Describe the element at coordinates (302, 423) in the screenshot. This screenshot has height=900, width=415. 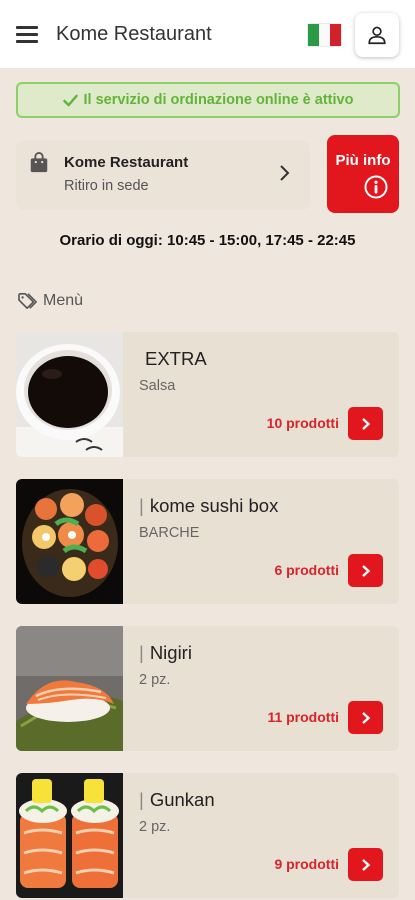
I see `product-count: 10 prodotti` at that location.